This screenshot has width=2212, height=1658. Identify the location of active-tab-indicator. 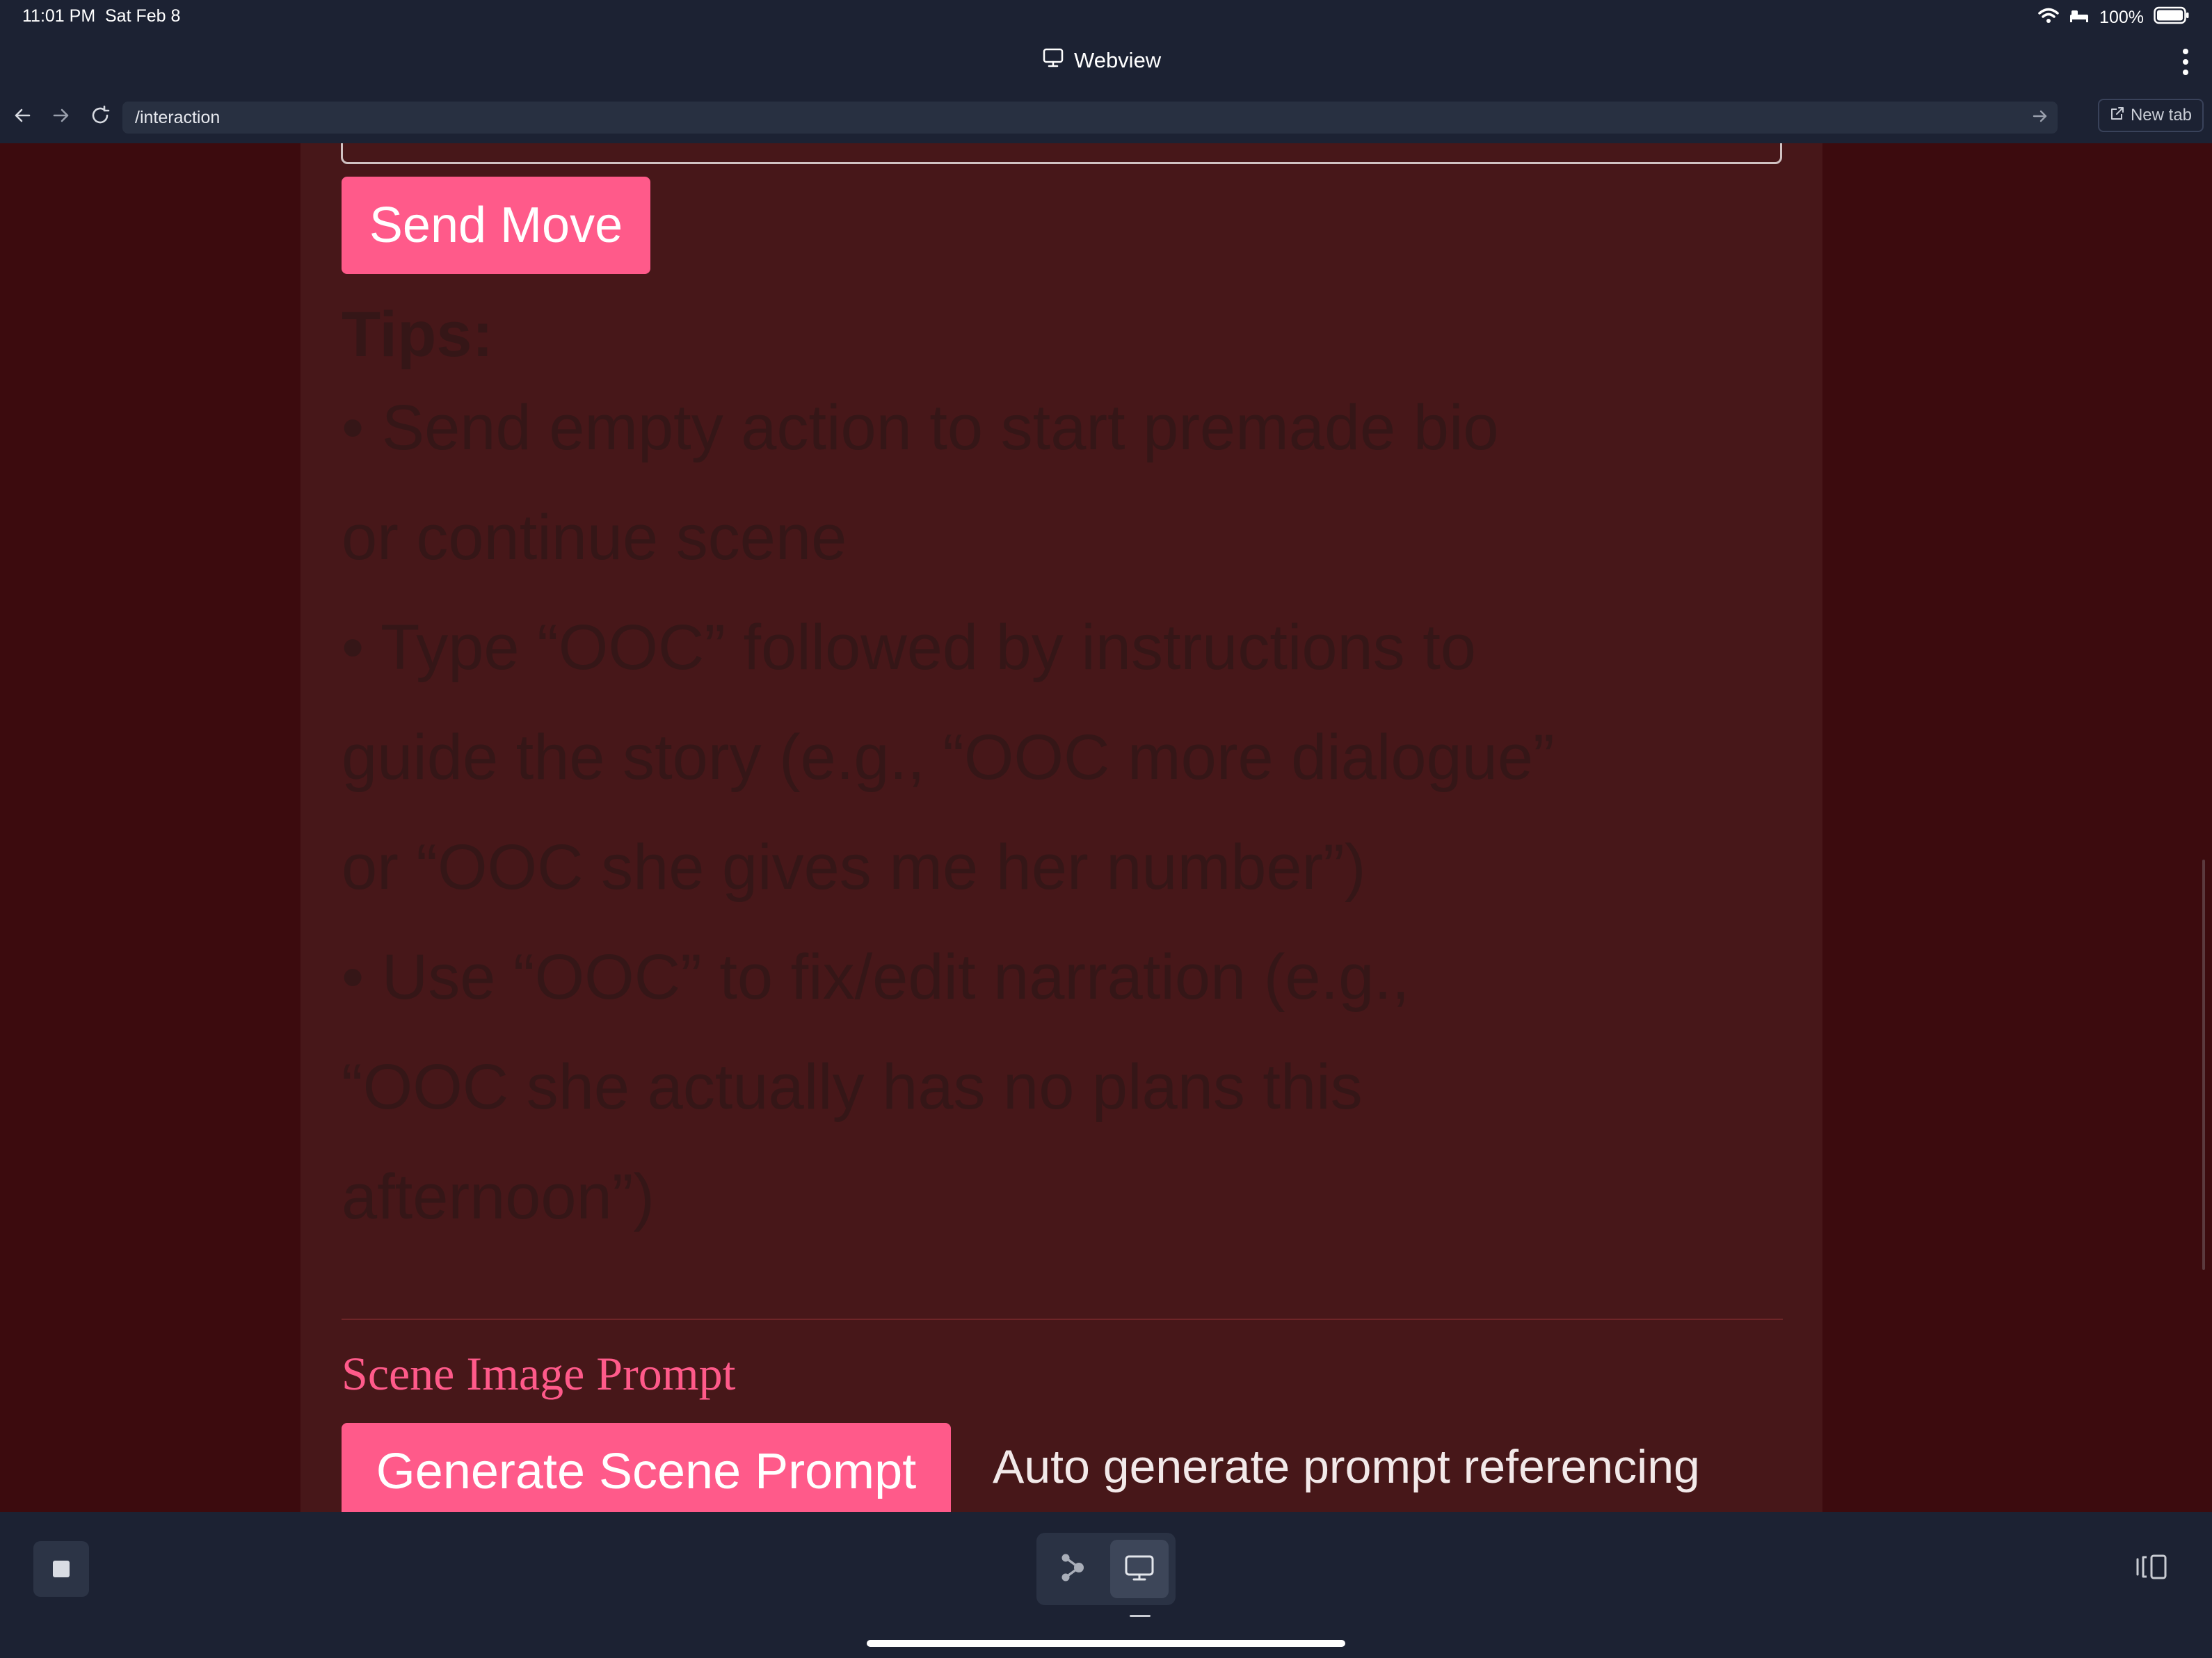
(1140, 1616).